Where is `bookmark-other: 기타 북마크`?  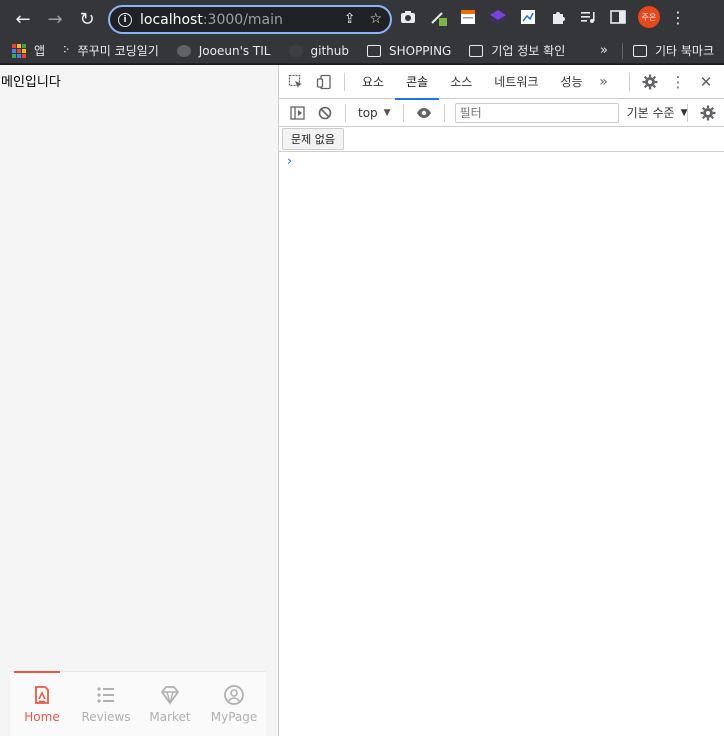
bookmark-other: 기타 북마크 is located at coordinates (673, 50).